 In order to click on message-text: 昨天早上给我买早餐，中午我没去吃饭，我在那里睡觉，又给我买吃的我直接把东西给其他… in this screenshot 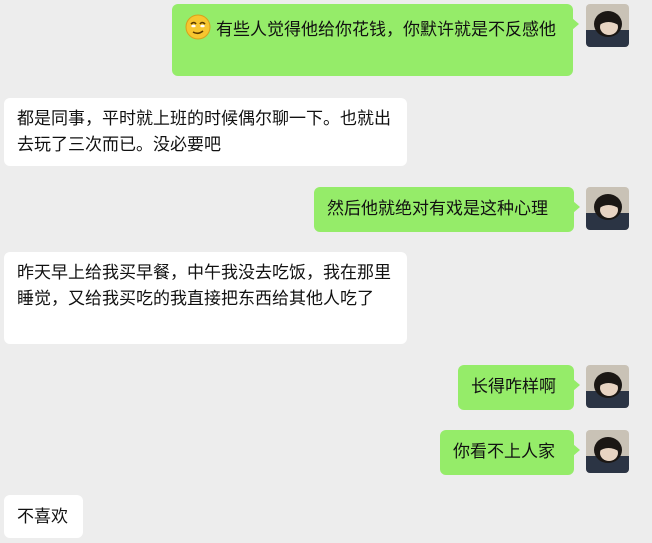, I will do `click(204, 286)`.